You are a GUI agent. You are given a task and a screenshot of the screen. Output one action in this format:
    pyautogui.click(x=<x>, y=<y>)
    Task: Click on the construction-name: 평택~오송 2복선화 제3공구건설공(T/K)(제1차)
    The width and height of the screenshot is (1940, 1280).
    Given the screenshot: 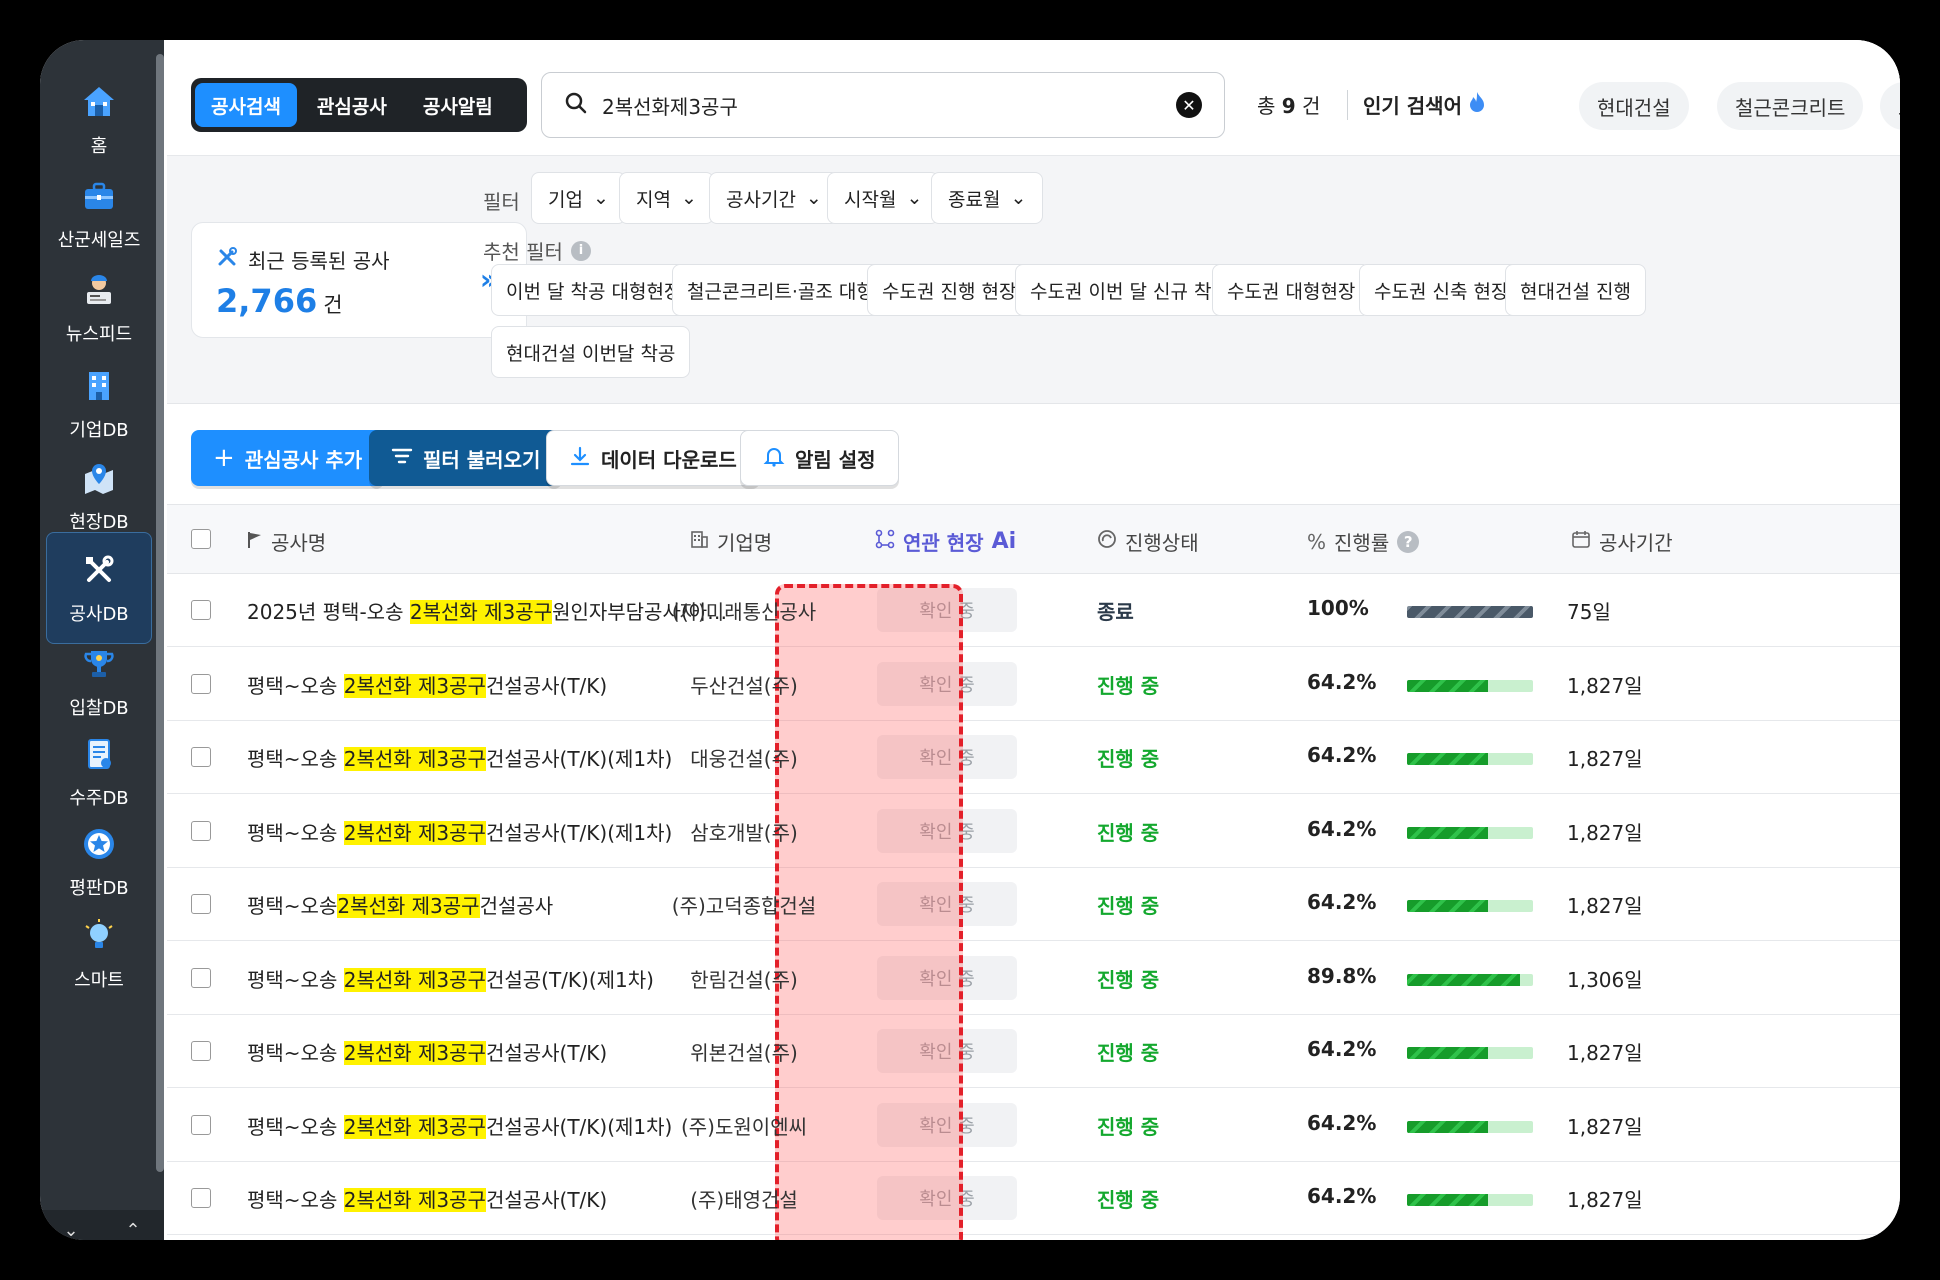 What is the action you would take?
    pyautogui.click(x=450, y=978)
    